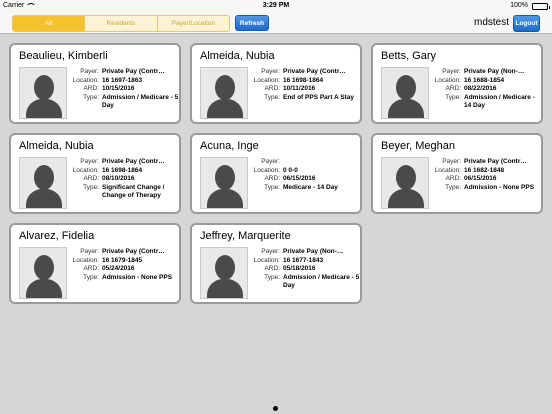  I want to click on ard-value: 05/24/2016, so click(118, 268).